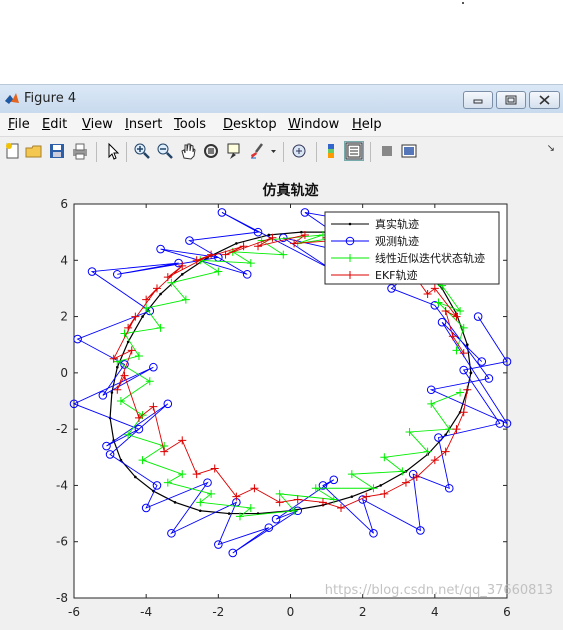  I want to click on minimize-icon, so click(478, 101).